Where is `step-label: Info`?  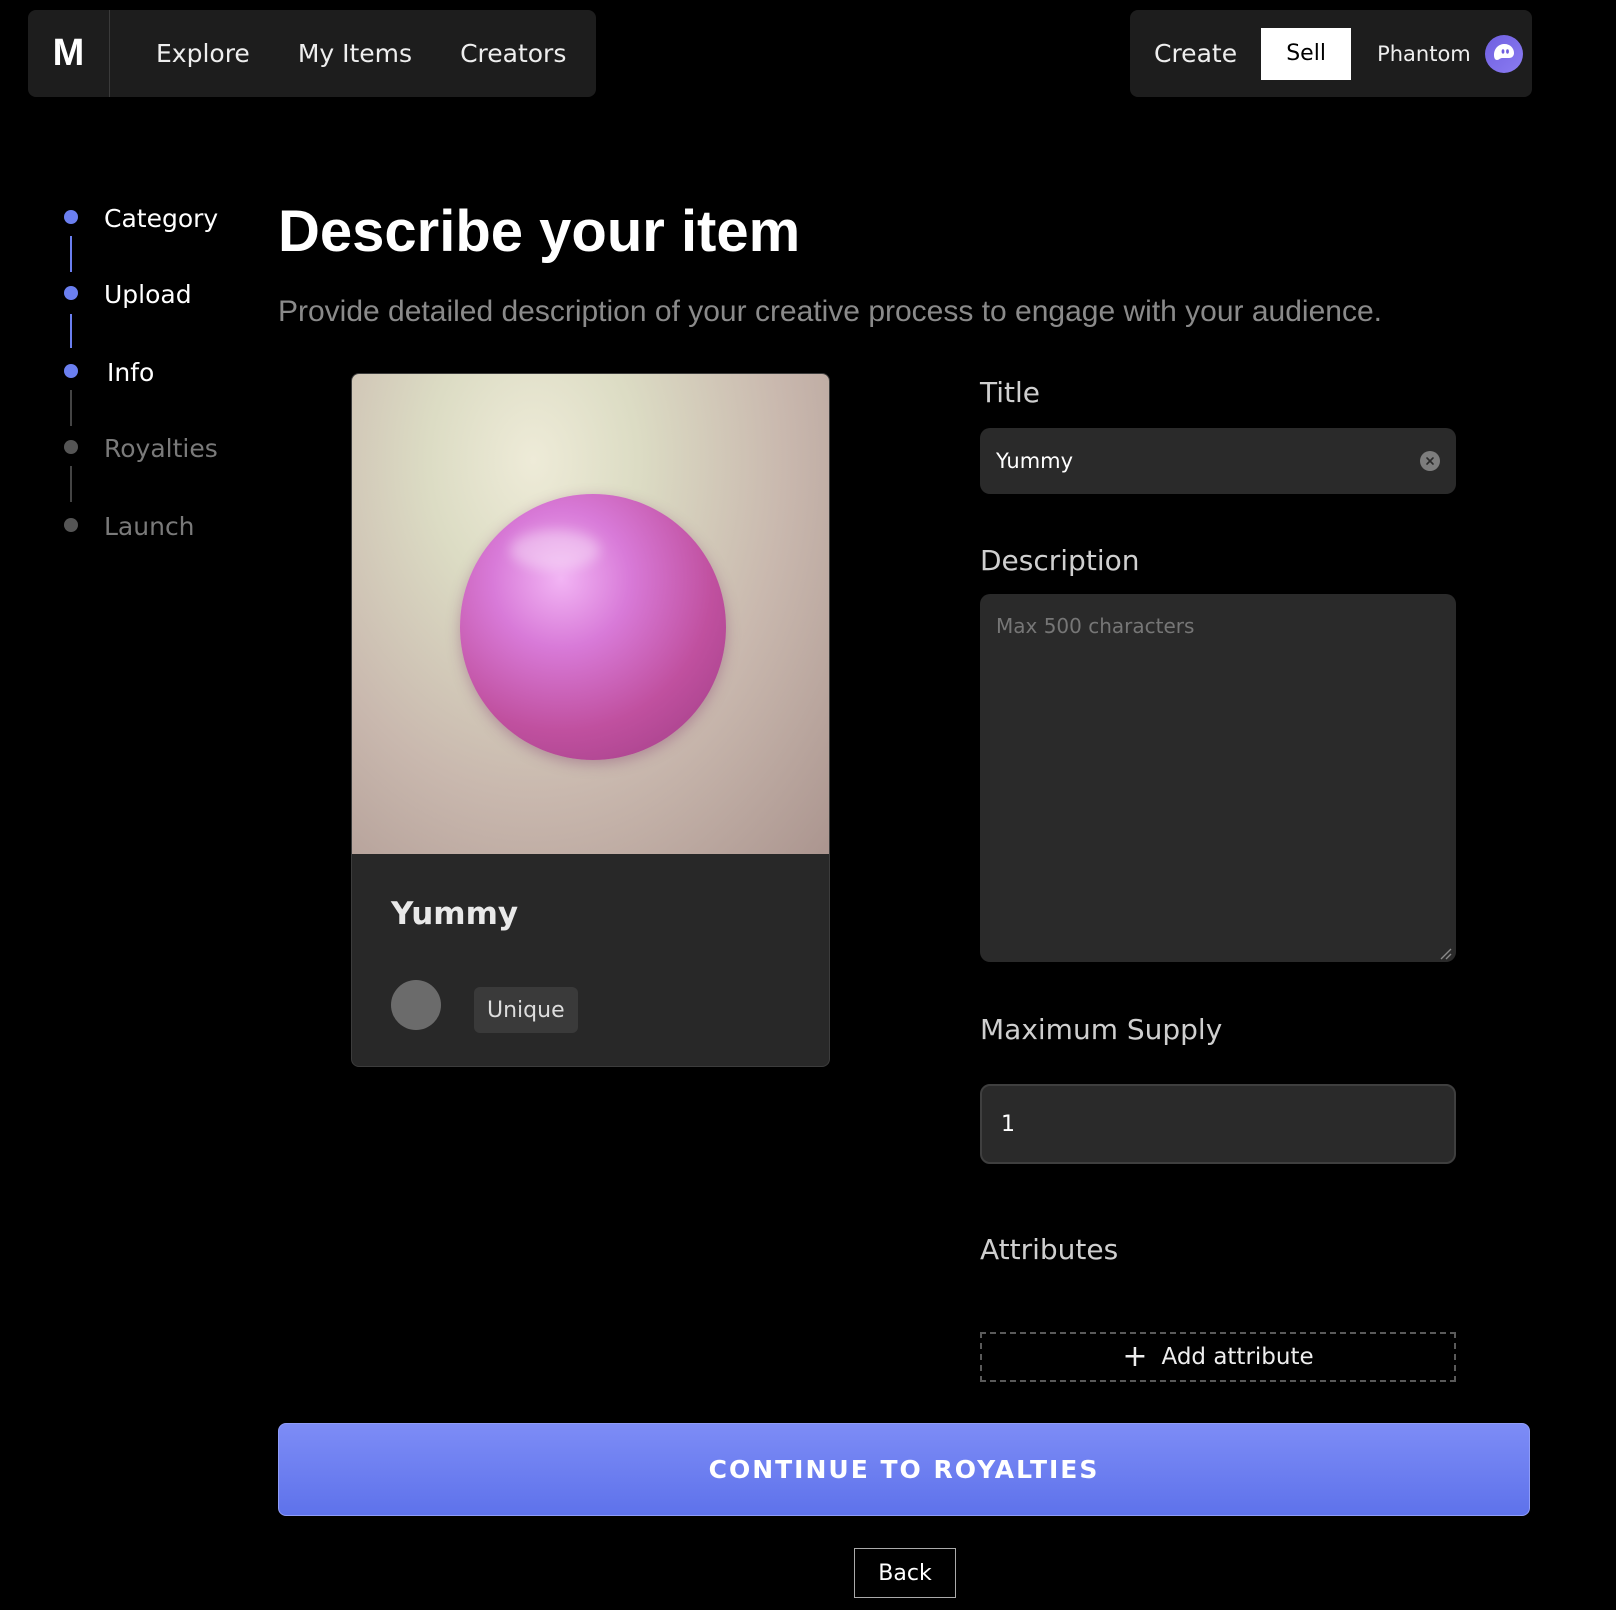
step-label: Info is located at coordinates (131, 372).